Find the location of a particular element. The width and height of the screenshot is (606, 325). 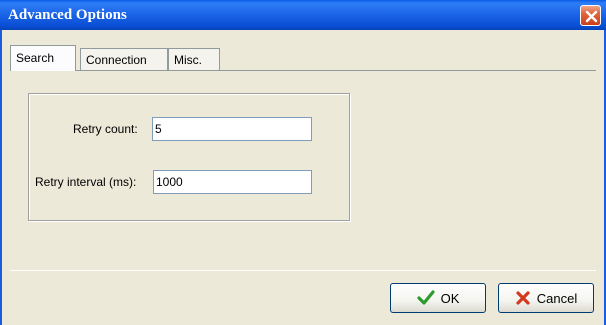

tab-search: Search is located at coordinates (43, 58).